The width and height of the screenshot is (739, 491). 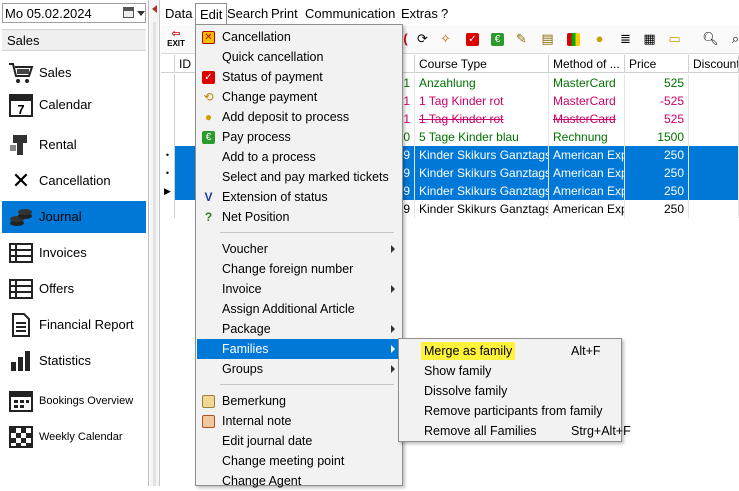 What do you see at coordinates (299, 461) in the screenshot?
I see `menu-item-change-meeting-point: Change meeting point` at bounding box center [299, 461].